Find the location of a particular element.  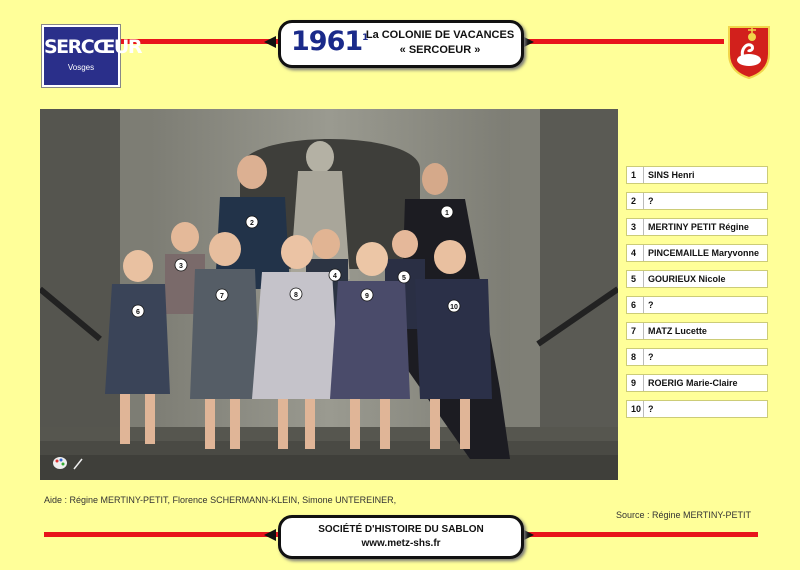

header-rule-left is located at coordinates (198, 41).